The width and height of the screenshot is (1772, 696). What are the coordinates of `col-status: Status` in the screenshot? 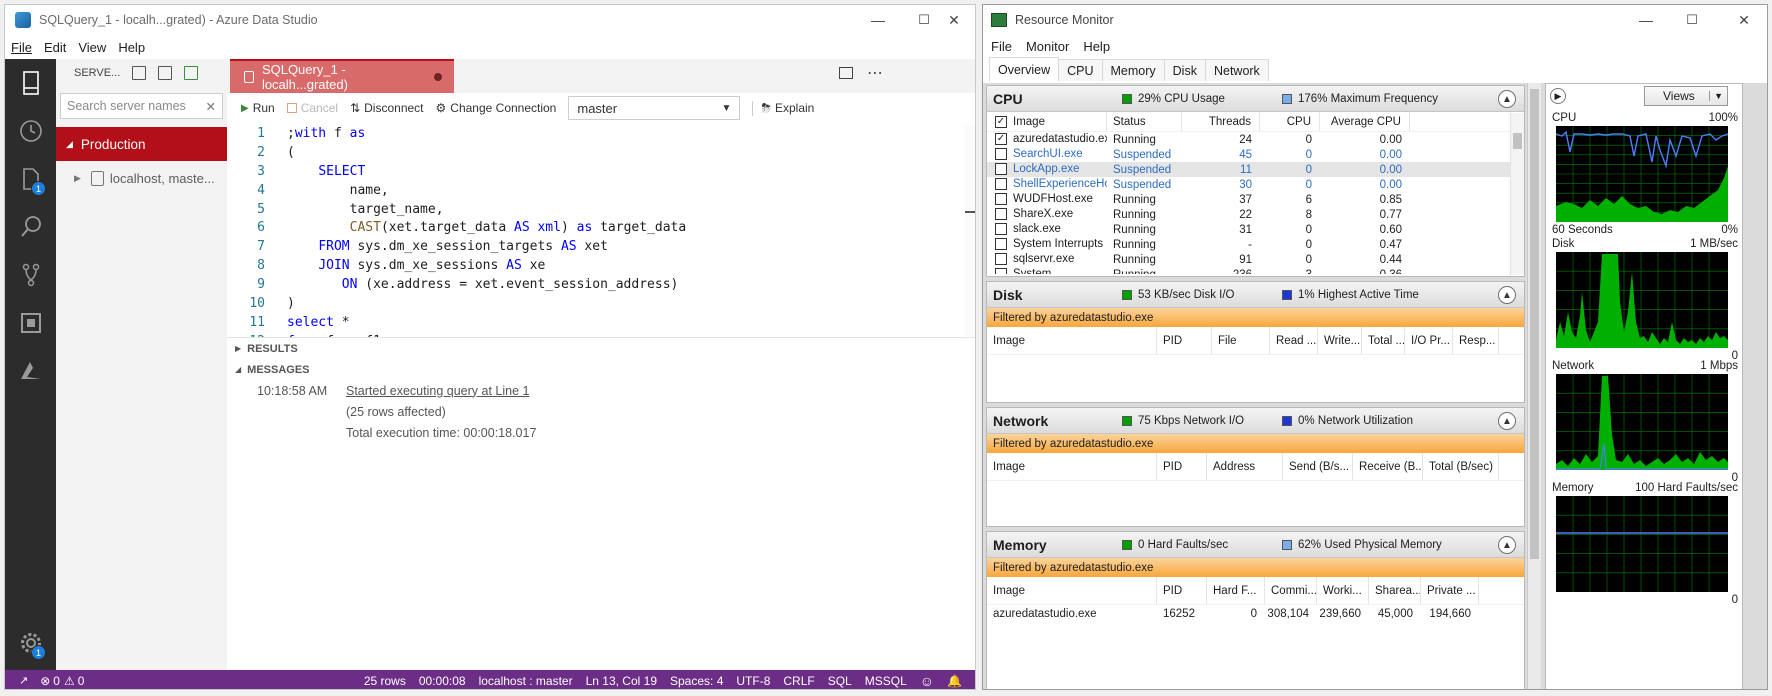 It's located at (1144, 121).